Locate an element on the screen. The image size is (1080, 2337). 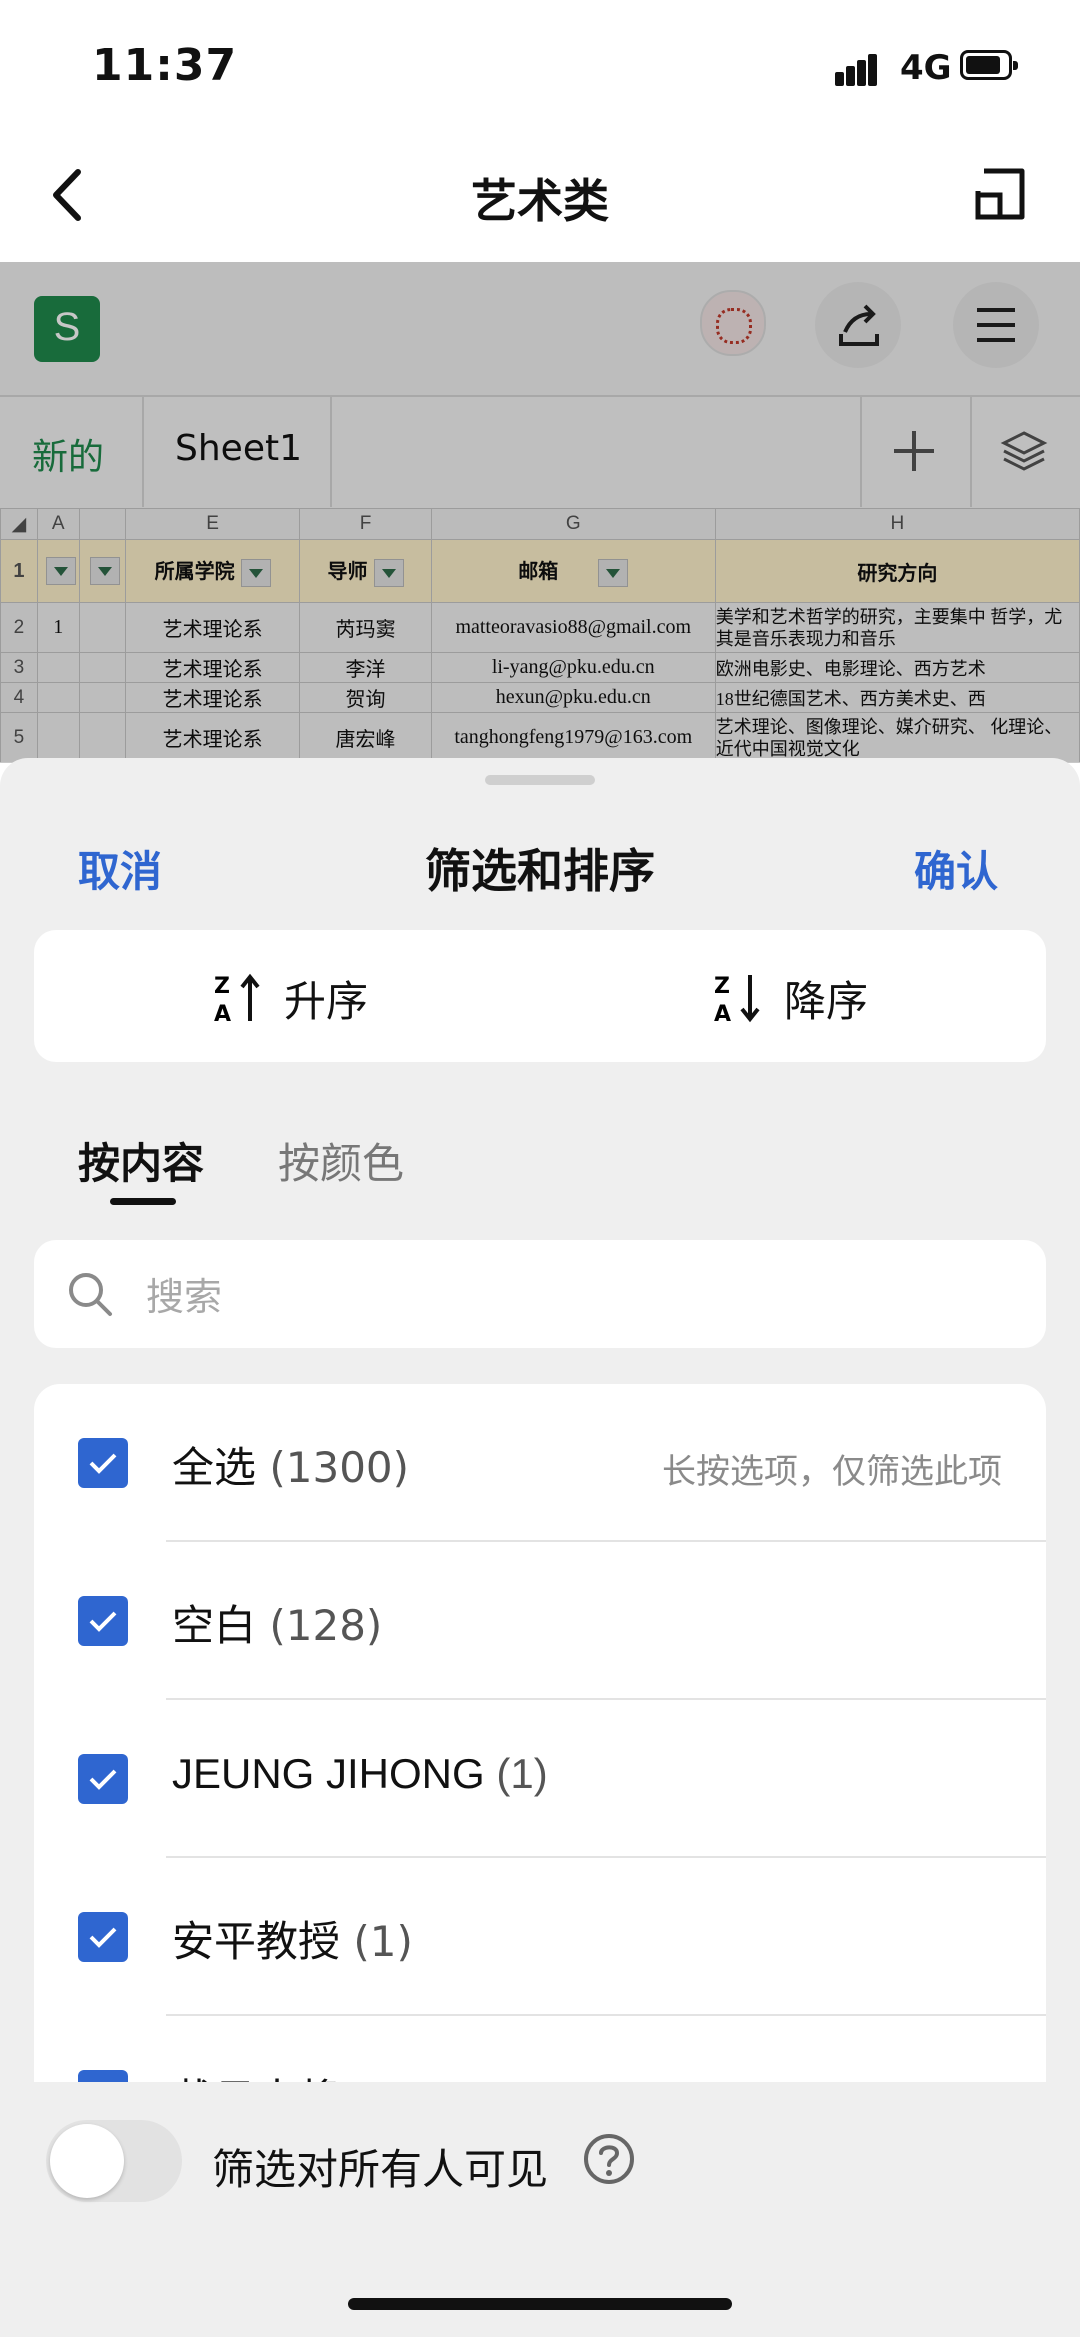
list-item: 戴日大将 (1) is located at coordinates (540, 2050).